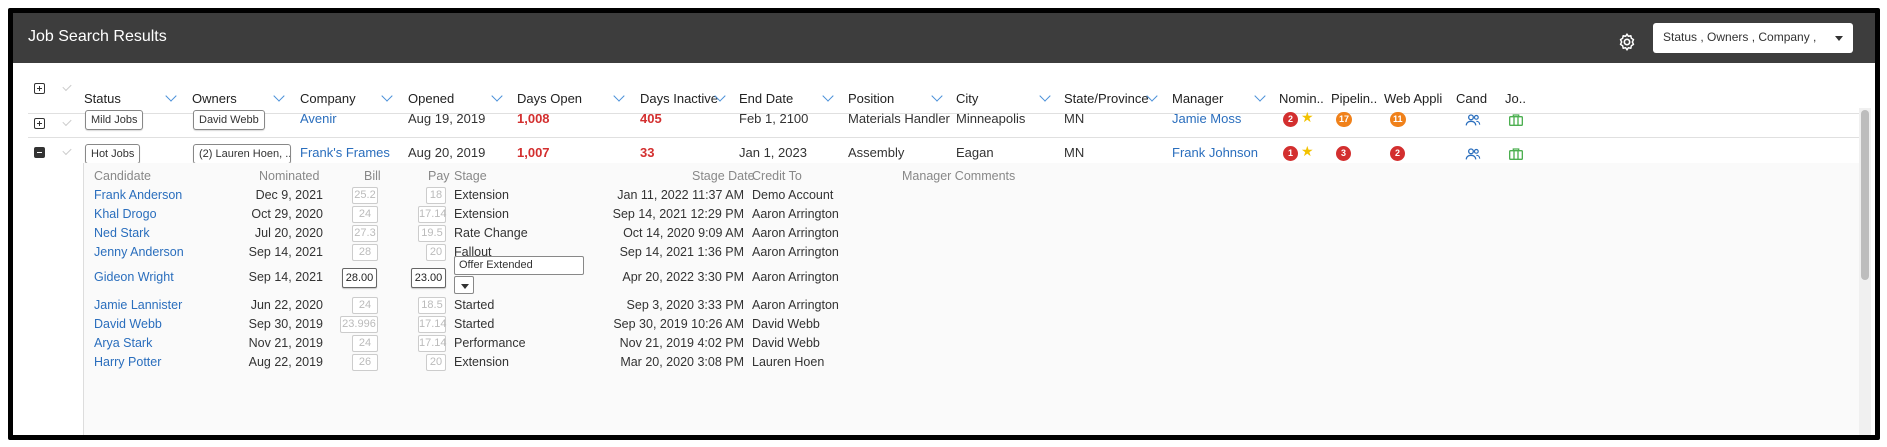  What do you see at coordinates (114, 120) in the screenshot?
I see `status-tag: Mild Jobs` at bounding box center [114, 120].